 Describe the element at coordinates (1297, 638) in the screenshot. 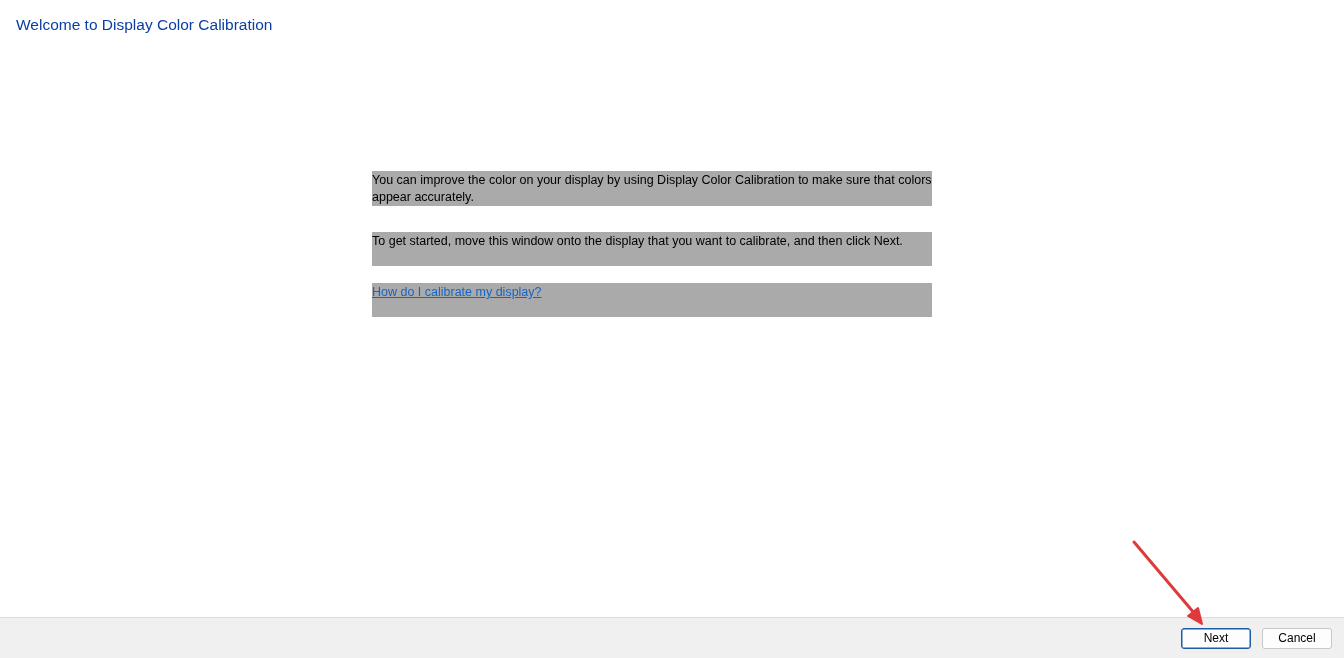

I see `cancel-button: Cancel` at that location.